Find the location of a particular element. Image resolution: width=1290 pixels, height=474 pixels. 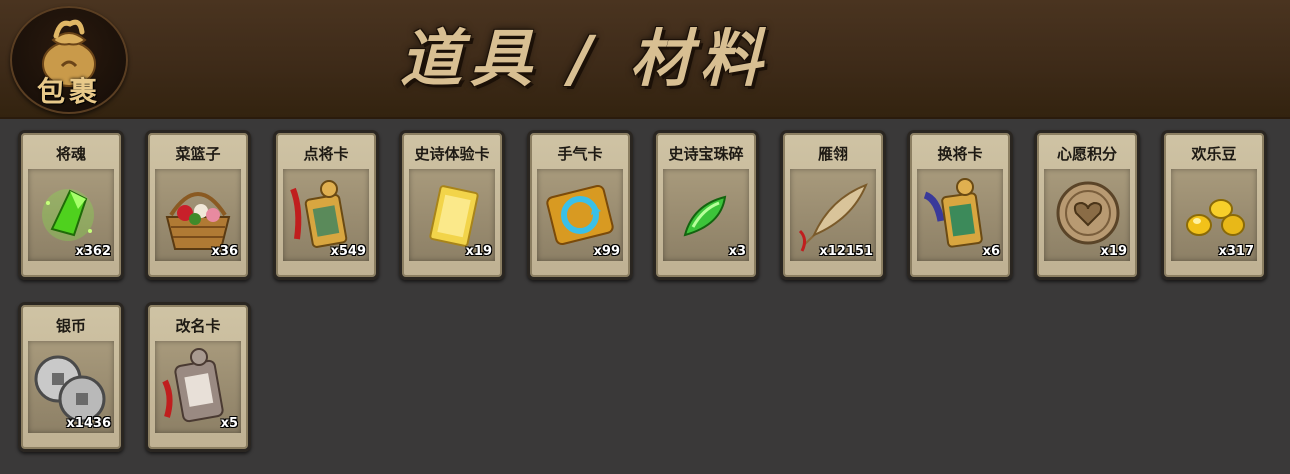

item-count: x549 is located at coordinates (348, 251).